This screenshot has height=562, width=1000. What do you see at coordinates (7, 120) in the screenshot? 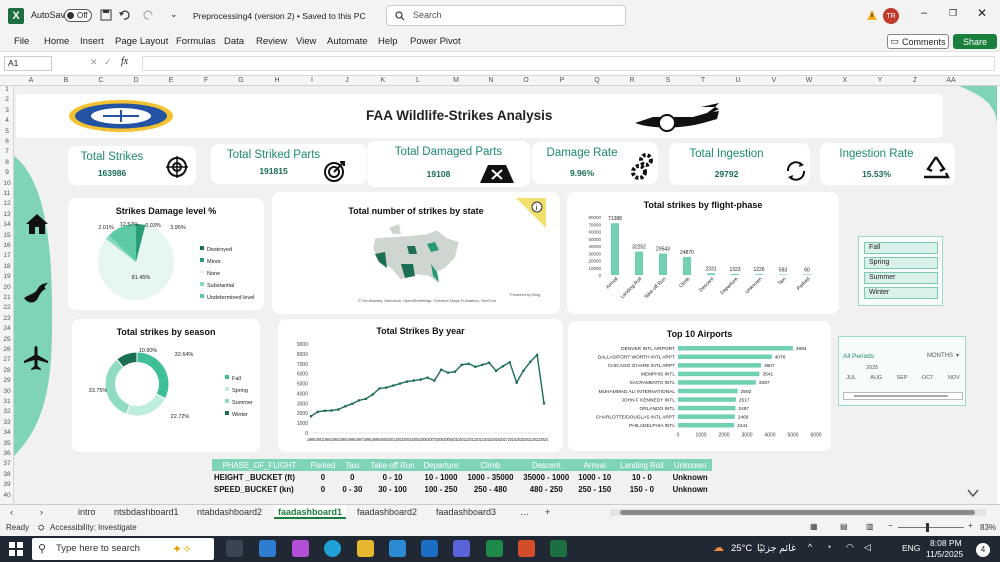
I see `row-header: 4` at bounding box center [7, 120].